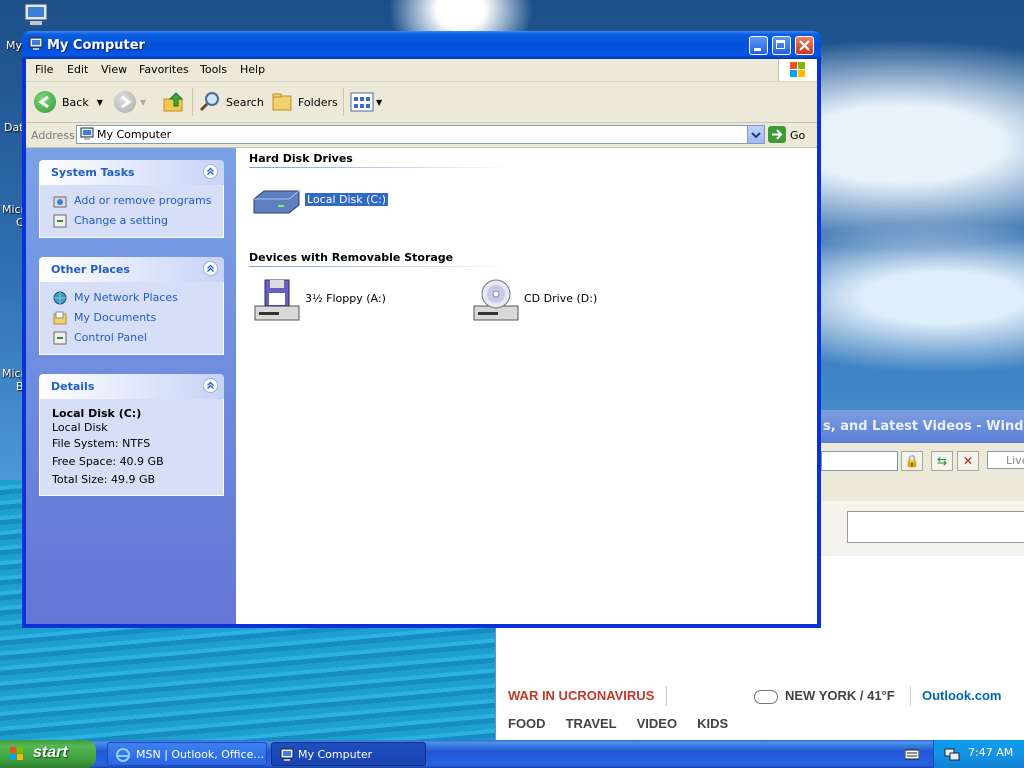 The image size is (1024, 768). What do you see at coordinates (304, 102) in the screenshot?
I see `folders-button: Folders` at bounding box center [304, 102].